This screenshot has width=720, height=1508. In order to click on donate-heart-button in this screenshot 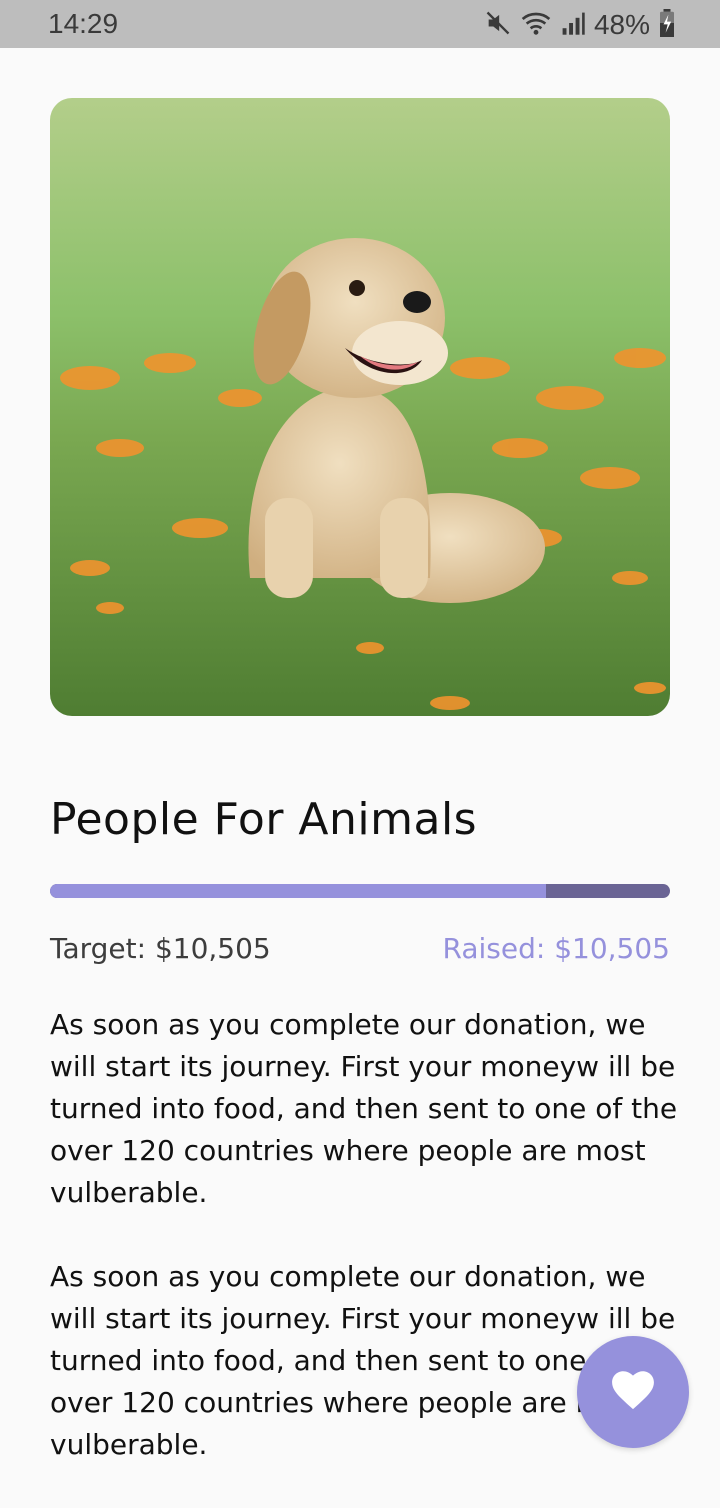, I will do `click(633, 1392)`.